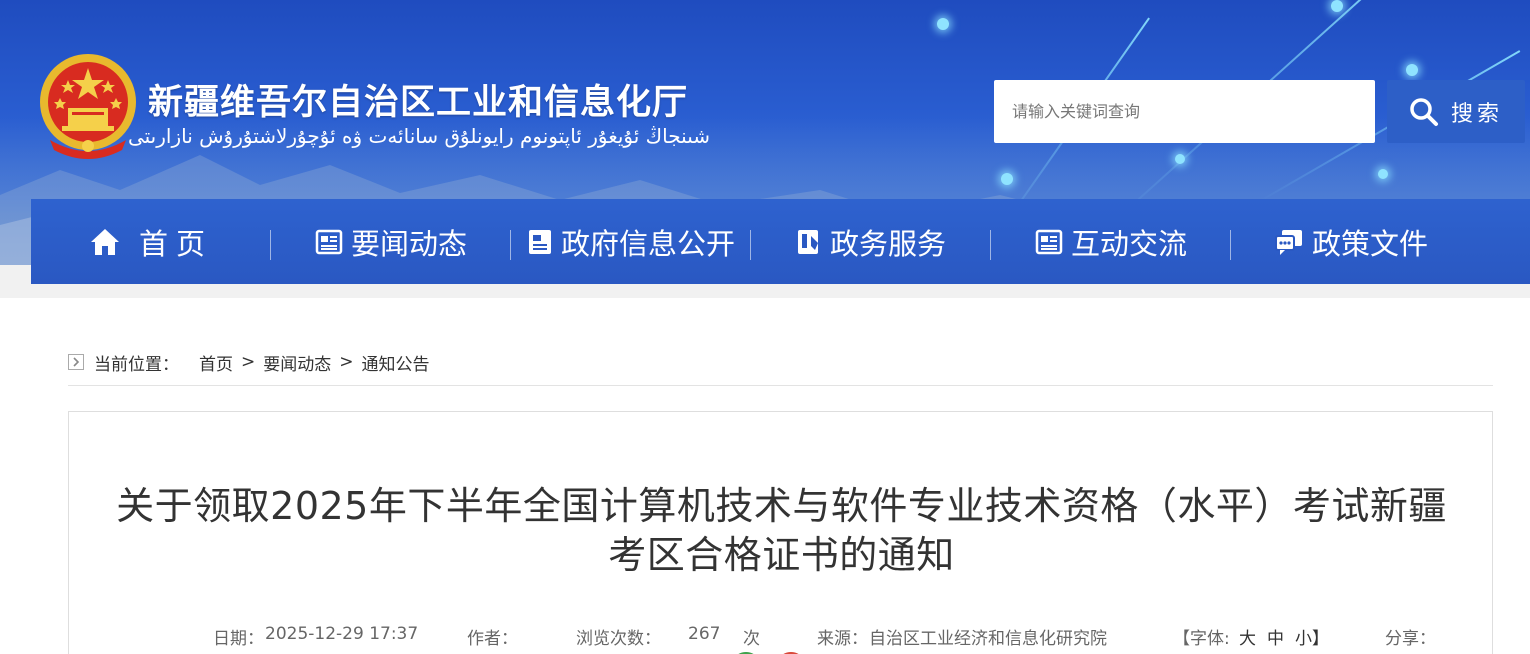  What do you see at coordinates (492, 639) in the screenshot?
I see `author-label: 作者：` at bounding box center [492, 639].